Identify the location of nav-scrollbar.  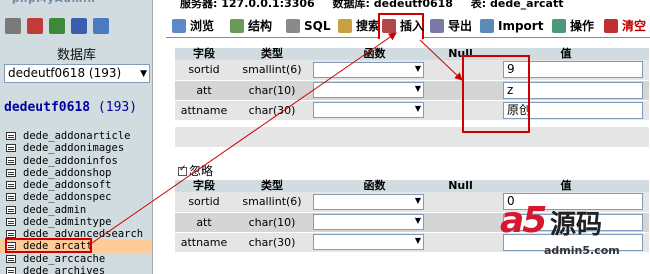
(152, 137).